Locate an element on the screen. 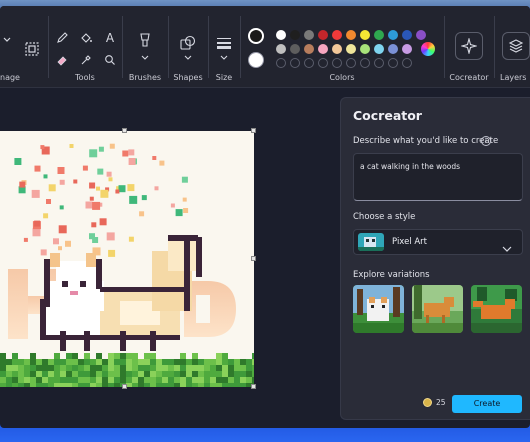 The width and height of the screenshot is (530, 442). credits-display: 25 is located at coordinates (434, 402).